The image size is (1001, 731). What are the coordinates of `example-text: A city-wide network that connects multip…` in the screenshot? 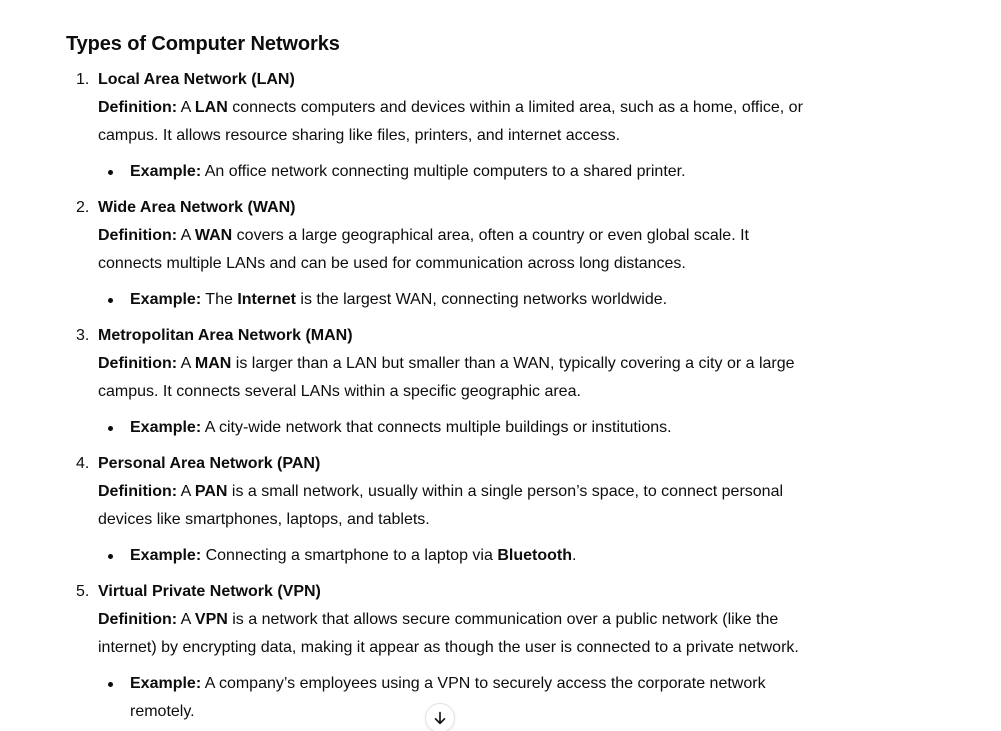 It's located at (436, 427).